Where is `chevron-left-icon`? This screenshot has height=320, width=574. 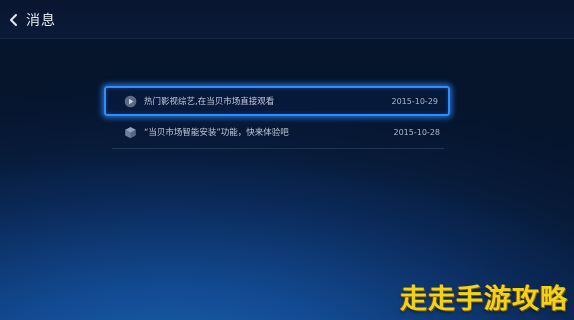 chevron-left-icon is located at coordinates (14, 20).